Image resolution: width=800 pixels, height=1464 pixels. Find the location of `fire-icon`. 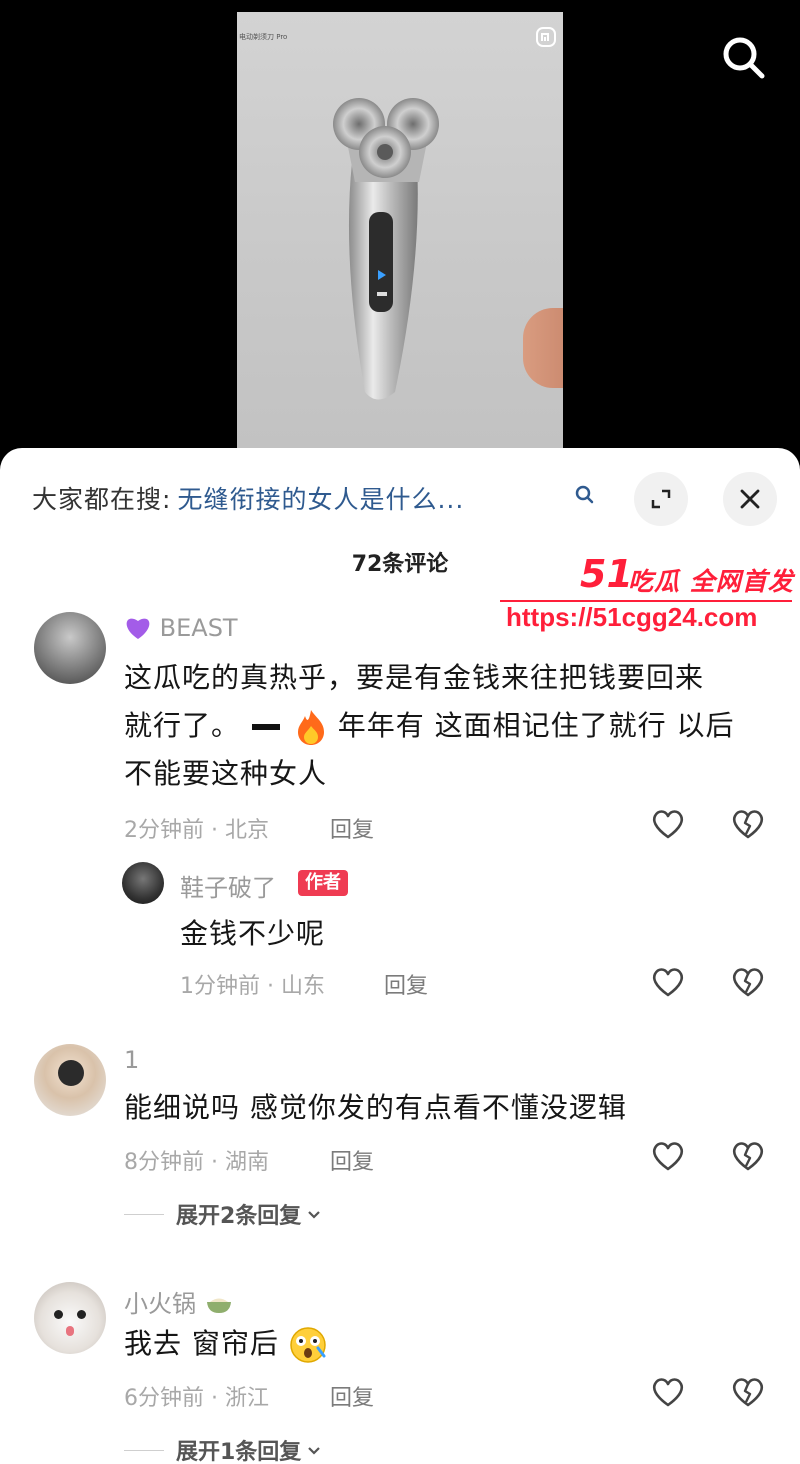

fire-icon is located at coordinates (310, 727).